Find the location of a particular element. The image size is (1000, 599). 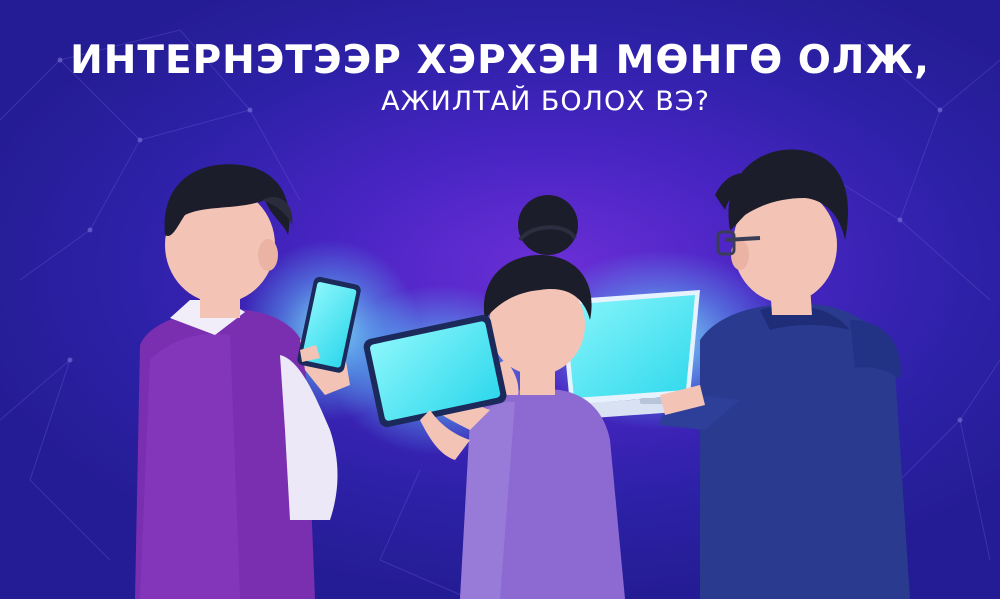

headline-line-2: АЖИЛТАЙ БОЛОХ ВЭ? is located at coordinates (545, 101).